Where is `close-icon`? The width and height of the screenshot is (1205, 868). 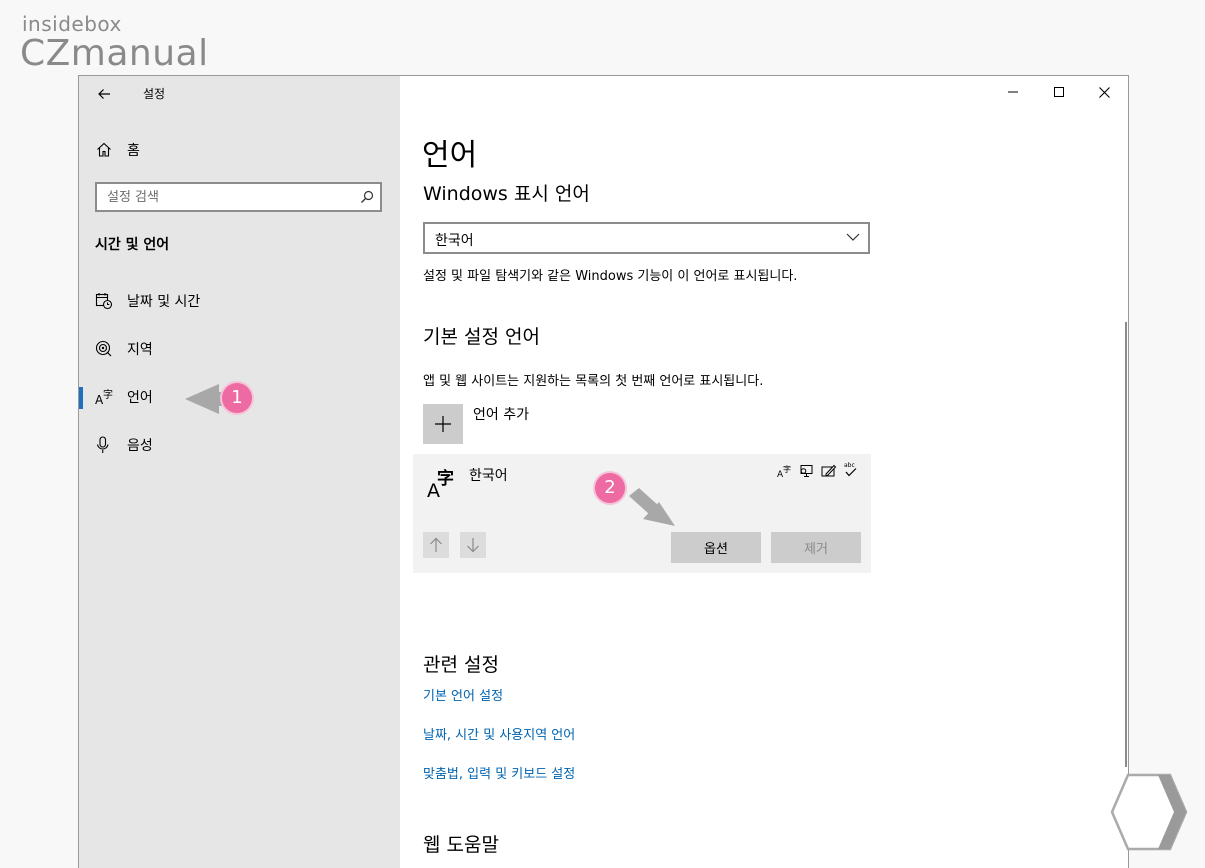 close-icon is located at coordinates (1104, 92).